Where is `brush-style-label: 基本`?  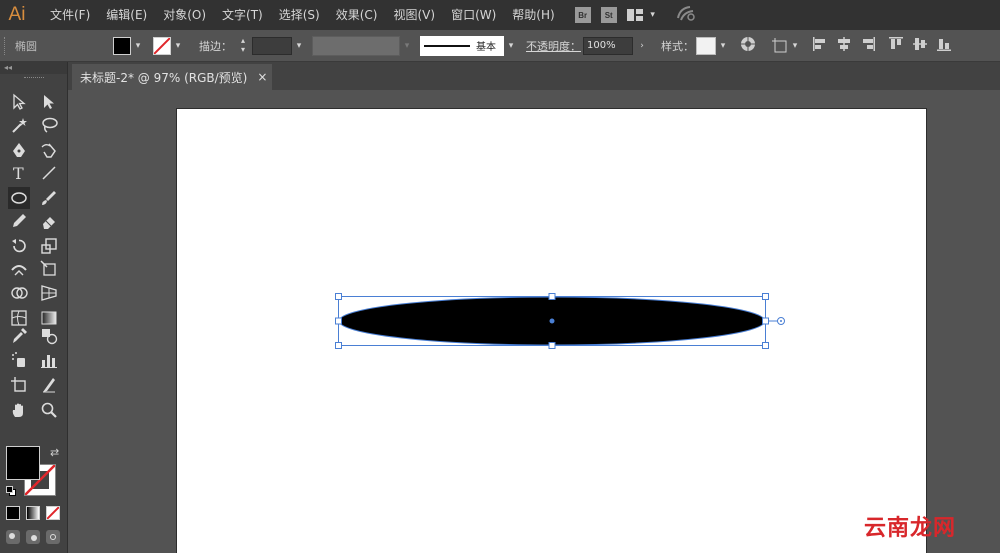 brush-style-label: 基本 is located at coordinates (486, 47).